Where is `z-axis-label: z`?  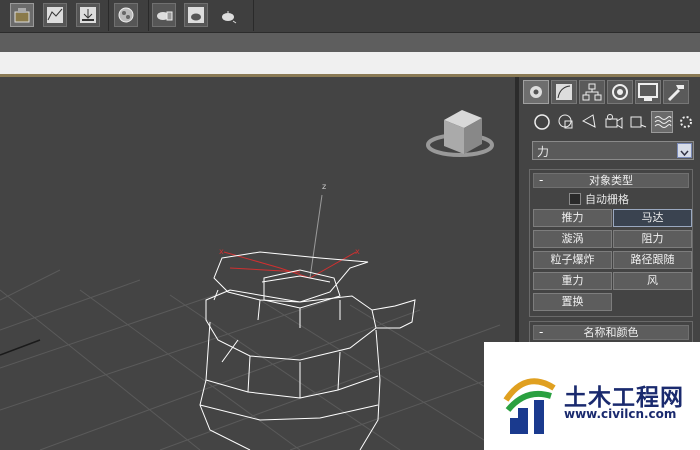 z-axis-label: z is located at coordinates (324, 186).